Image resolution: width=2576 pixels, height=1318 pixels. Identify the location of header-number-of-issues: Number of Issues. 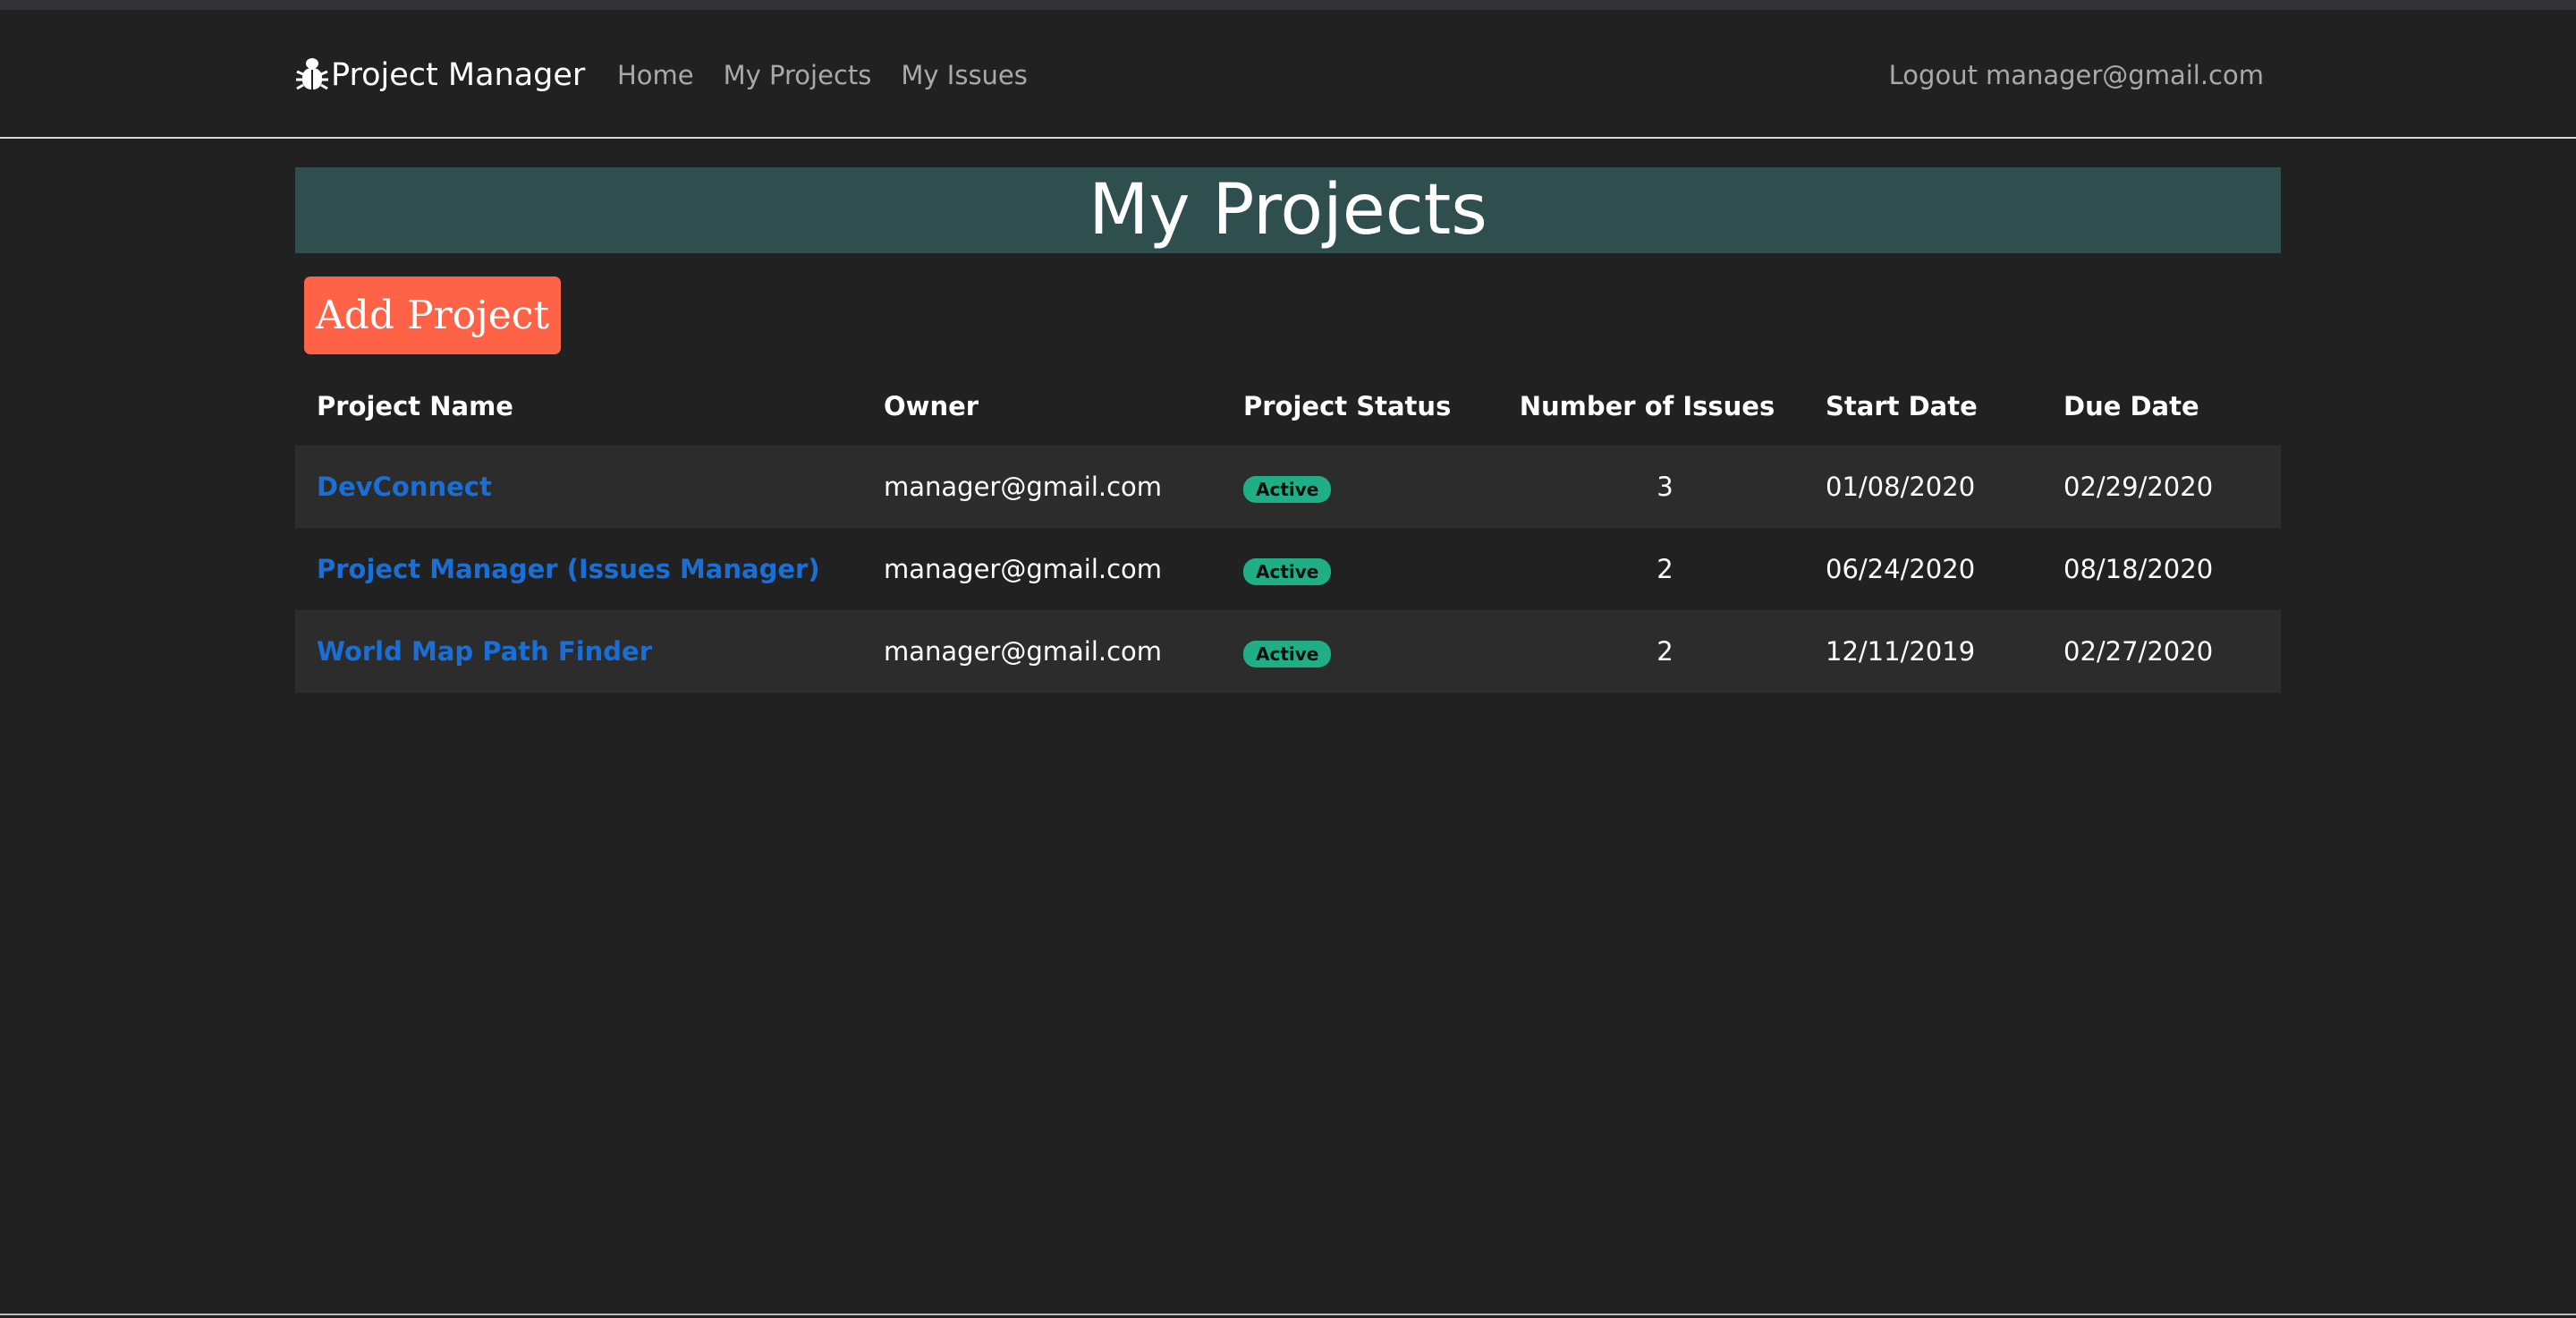
(1647, 406).